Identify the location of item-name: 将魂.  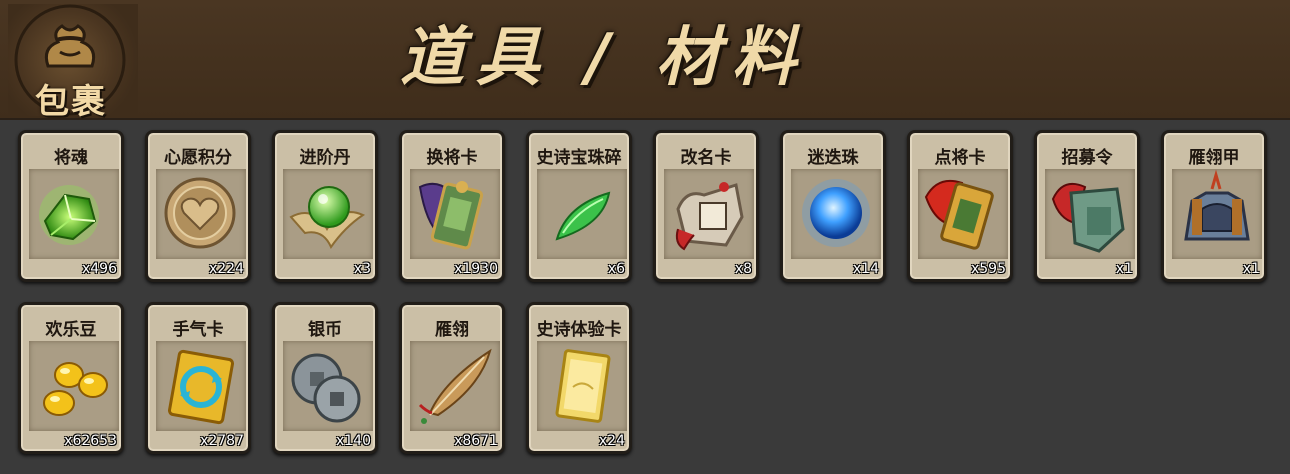
(71, 158).